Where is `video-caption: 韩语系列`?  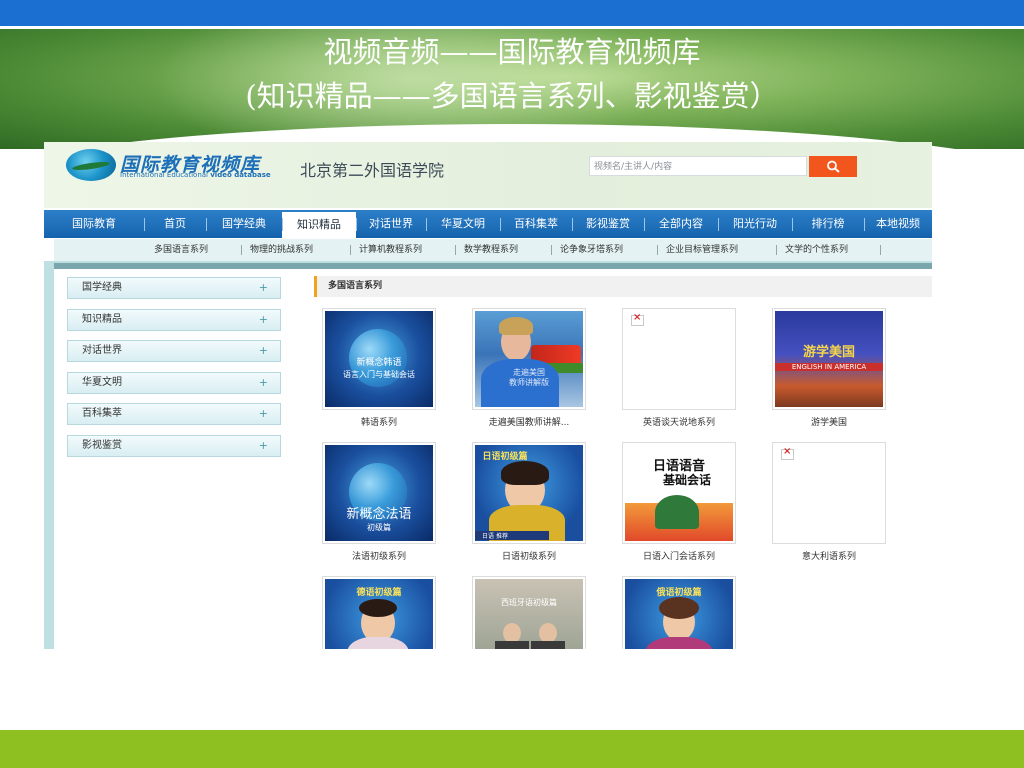 video-caption: 韩语系列 is located at coordinates (379, 421).